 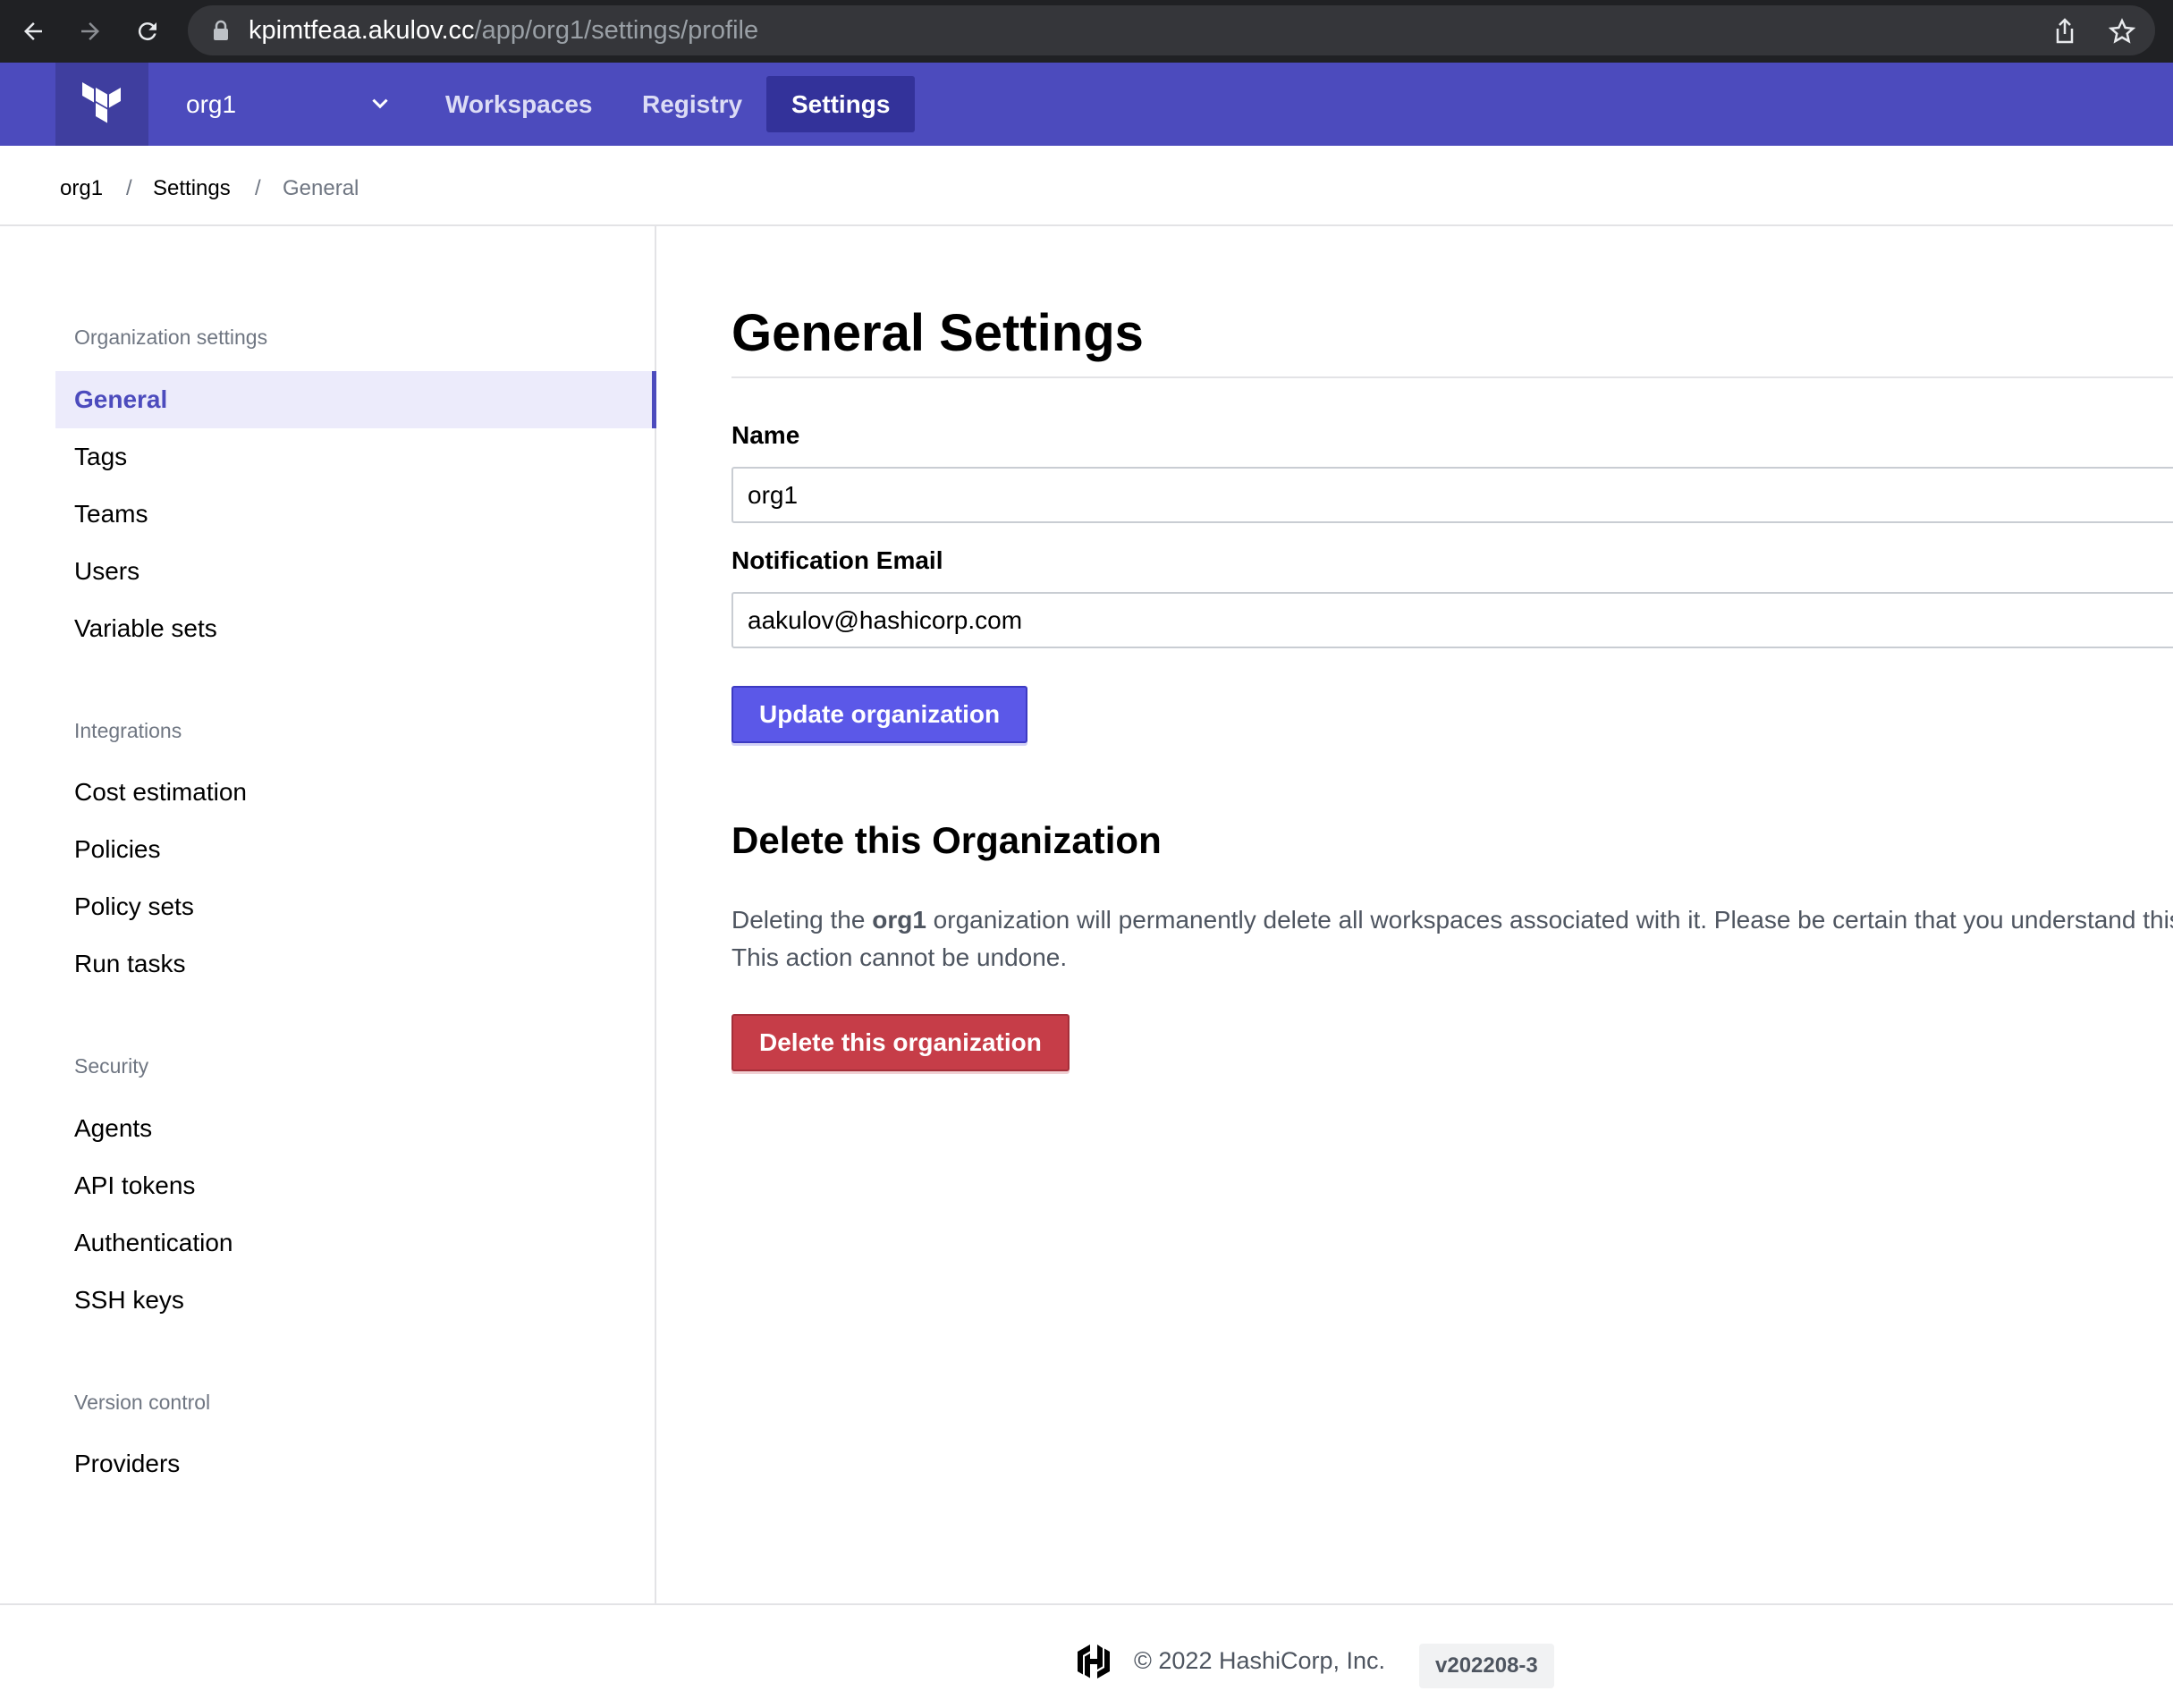 I want to click on reload-icon, so click(x=147, y=31).